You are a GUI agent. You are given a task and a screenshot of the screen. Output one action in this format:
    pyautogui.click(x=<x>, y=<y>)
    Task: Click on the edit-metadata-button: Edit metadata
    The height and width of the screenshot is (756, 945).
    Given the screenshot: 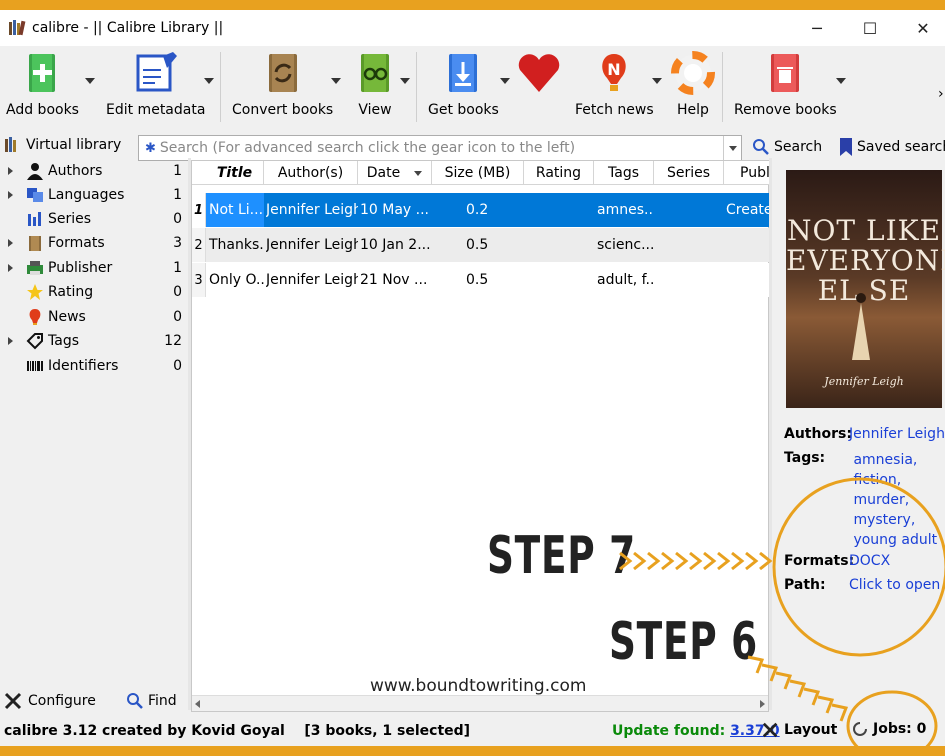 What is the action you would take?
    pyautogui.click(x=155, y=84)
    